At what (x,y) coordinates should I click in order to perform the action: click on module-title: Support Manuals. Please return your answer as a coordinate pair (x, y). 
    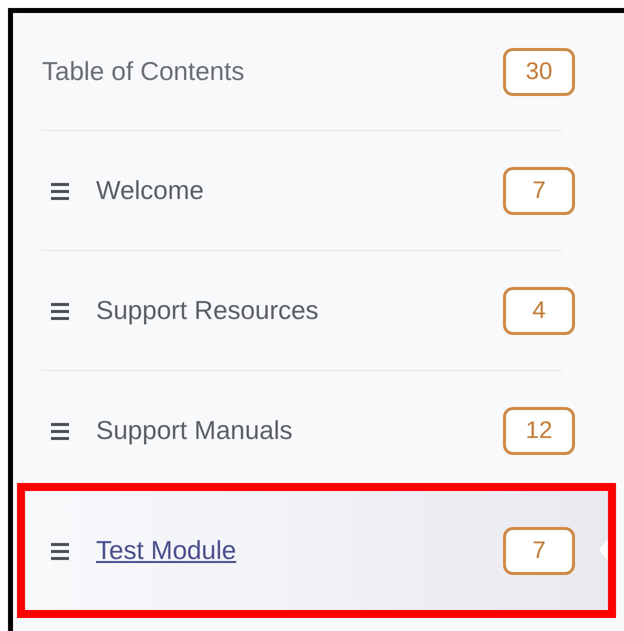
    Looking at the image, I should click on (195, 430).